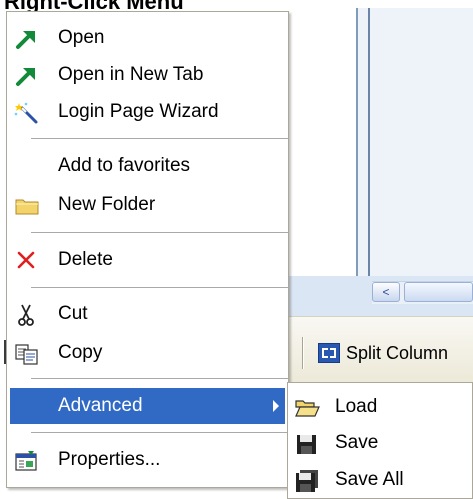 This screenshot has width=473, height=499. Describe the element at coordinates (81, 37) in the screenshot. I see `menu-item-label: Open` at that location.